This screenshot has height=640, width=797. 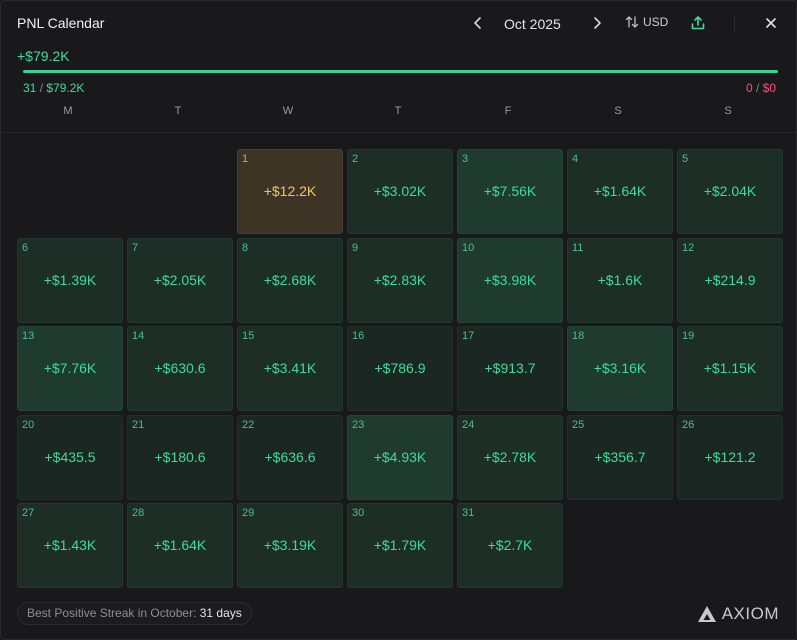 I want to click on day-cell: 5 +$2.04K, so click(x=730, y=191).